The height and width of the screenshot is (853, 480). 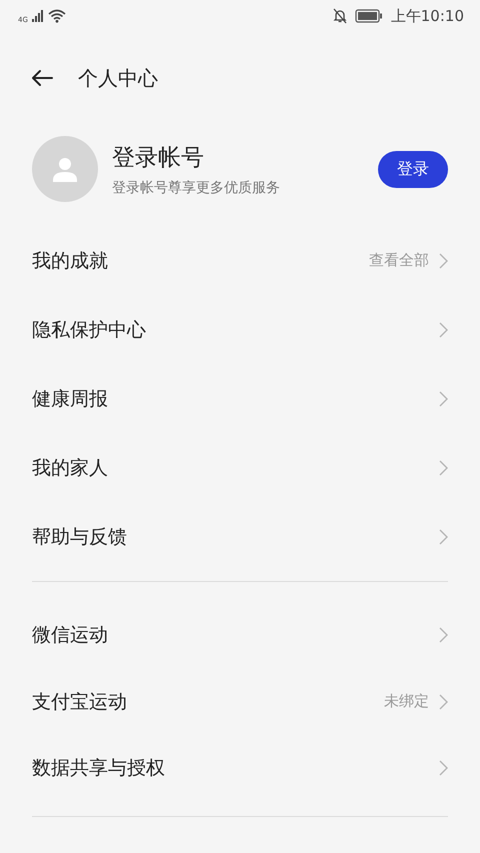 I want to click on menu-item: 帮助与反馈, so click(x=240, y=536).